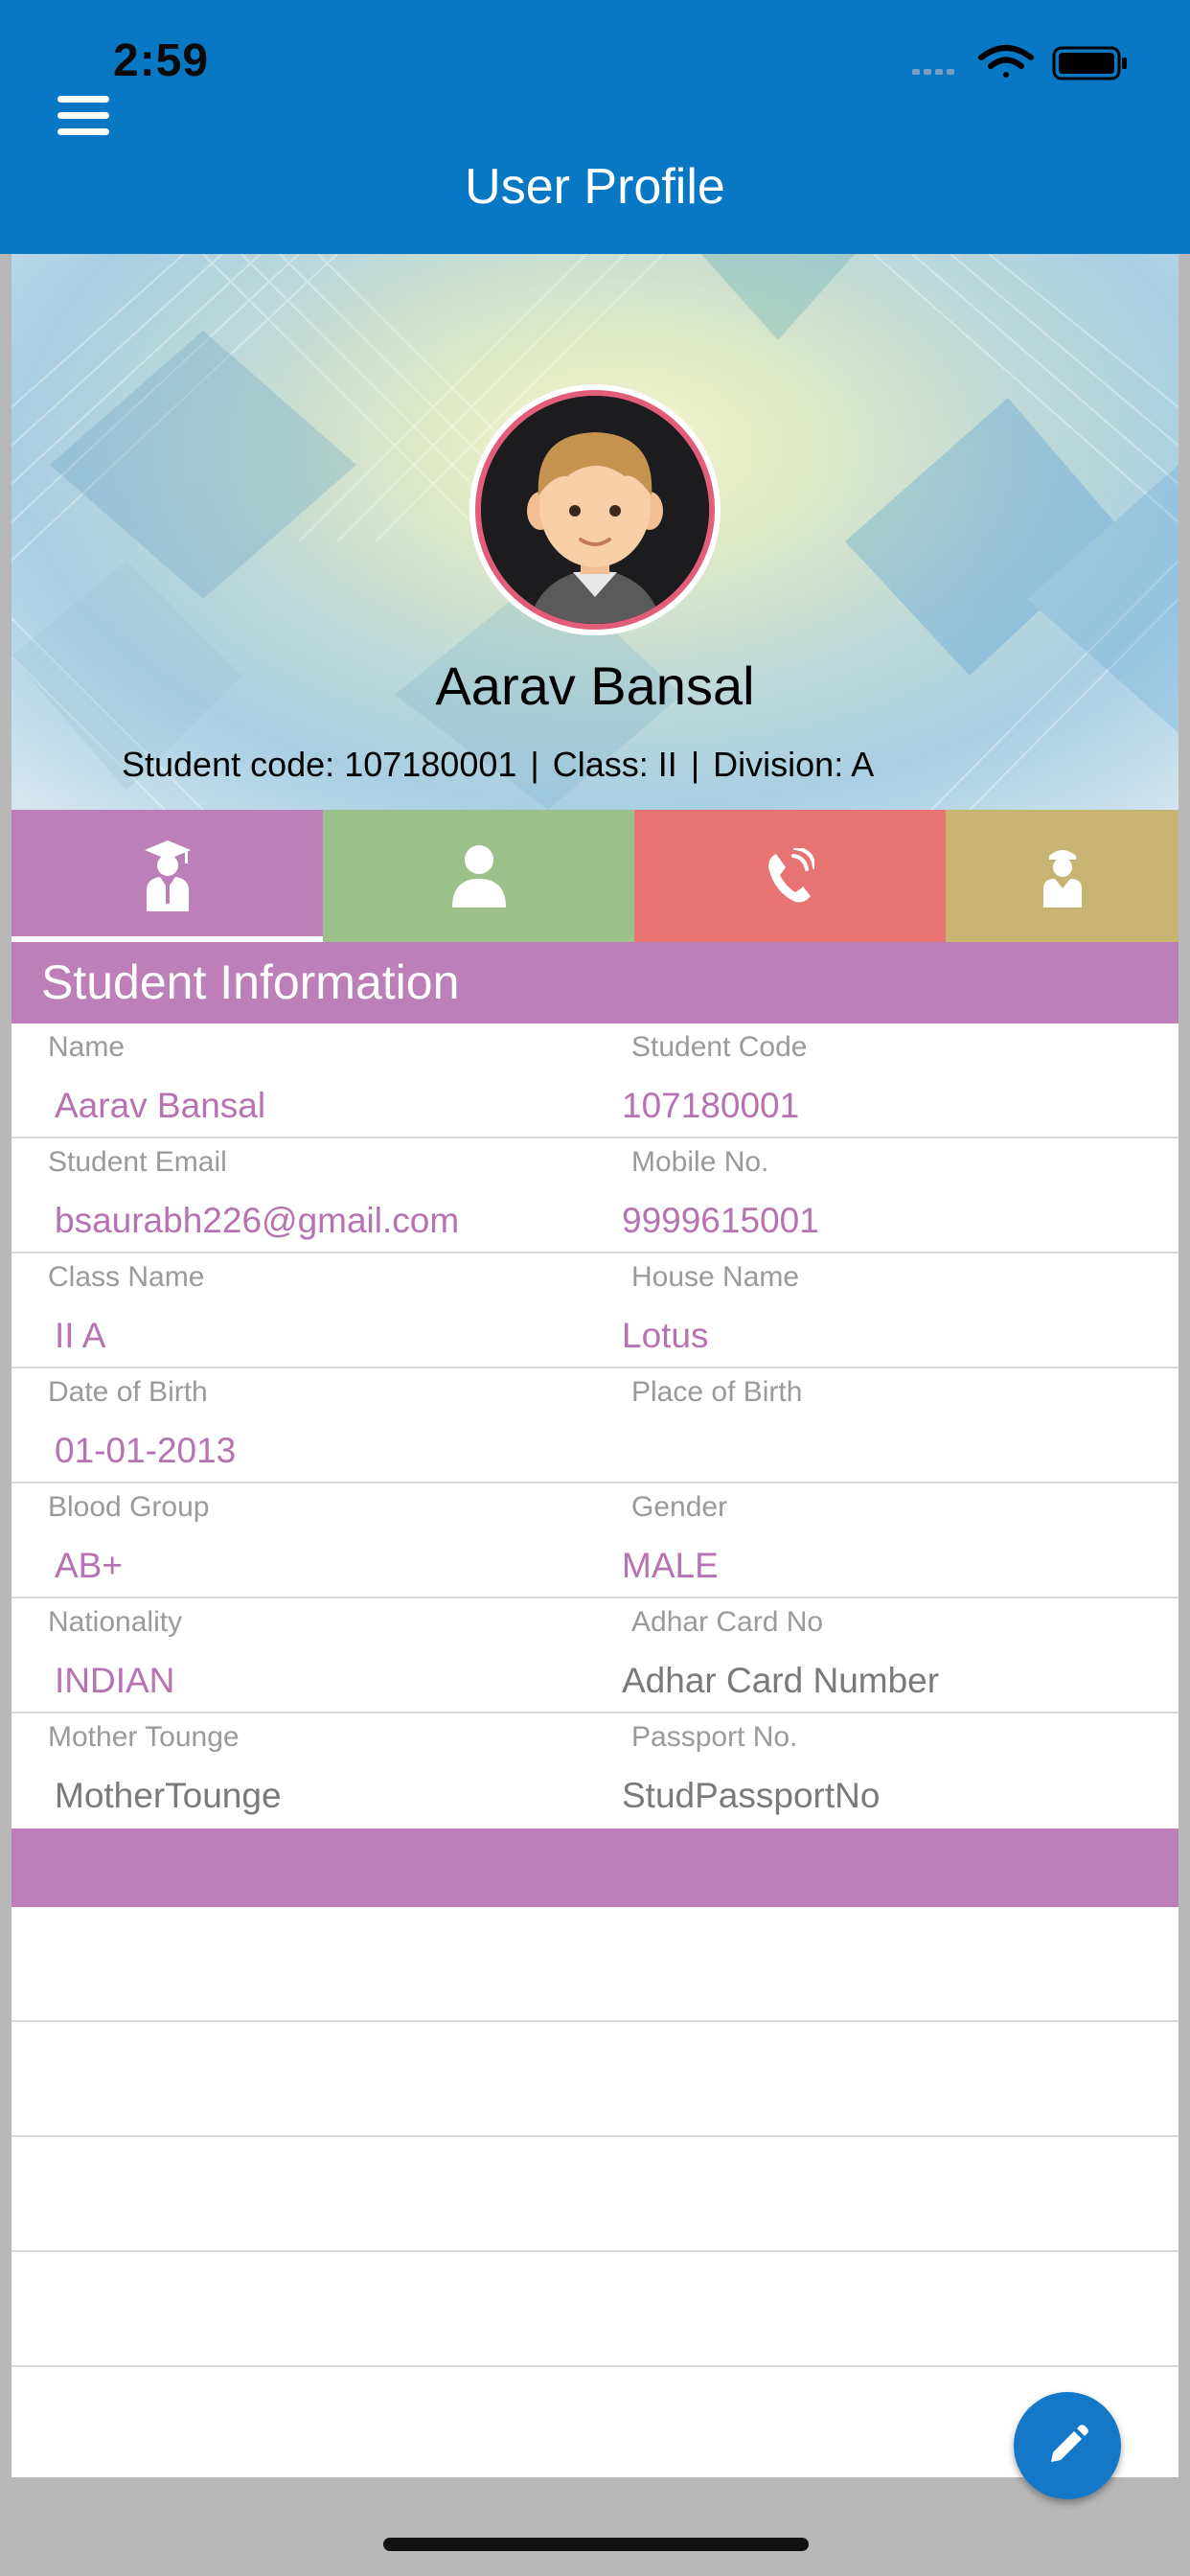 The height and width of the screenshot is (2576, 1190). Describe the element at coordinates (595, 187) in the screenshot. I see `page-title: User Profile` at that location.